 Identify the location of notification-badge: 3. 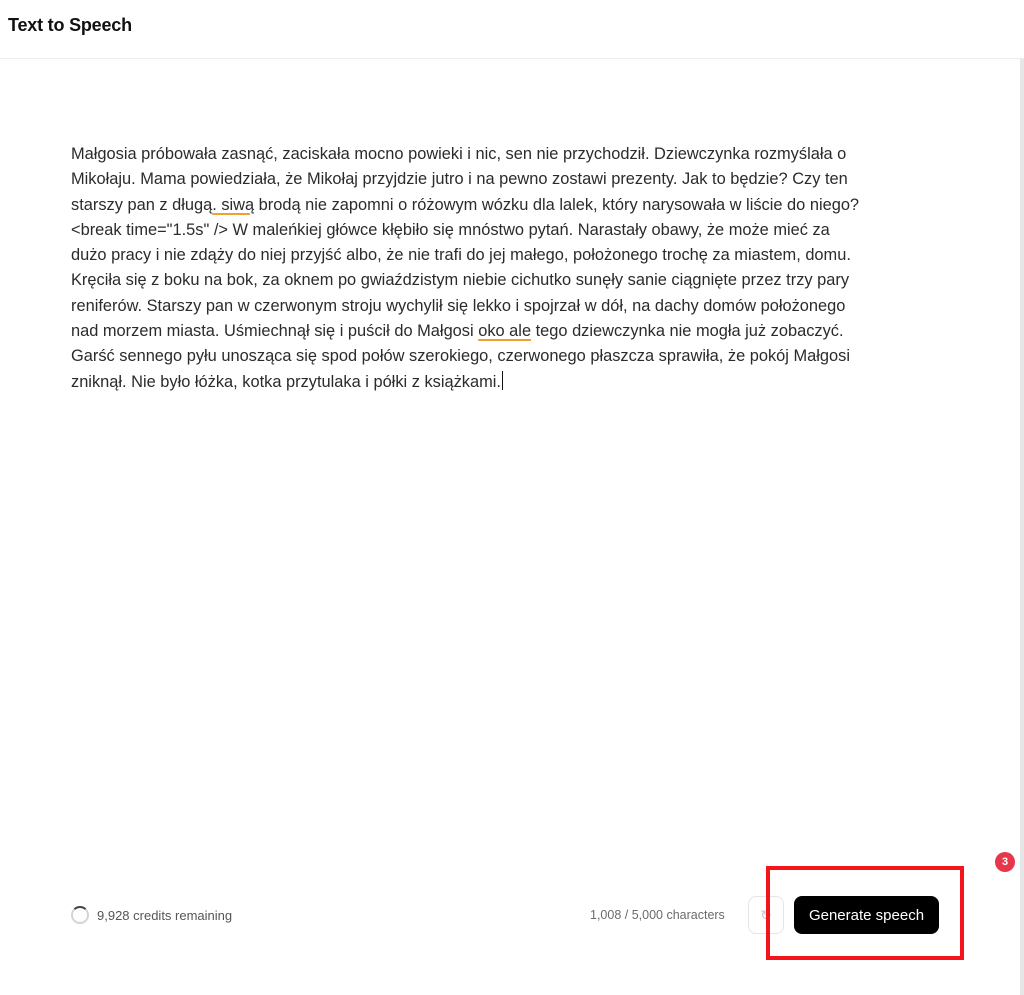
(1005, 862).